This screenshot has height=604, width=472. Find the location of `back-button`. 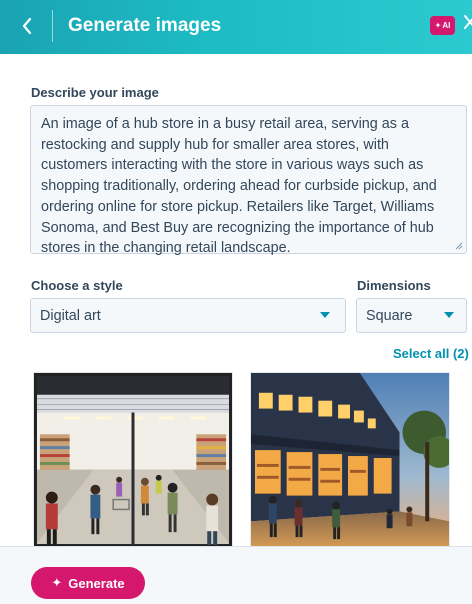

back-button is located at coordinates (27, 26).